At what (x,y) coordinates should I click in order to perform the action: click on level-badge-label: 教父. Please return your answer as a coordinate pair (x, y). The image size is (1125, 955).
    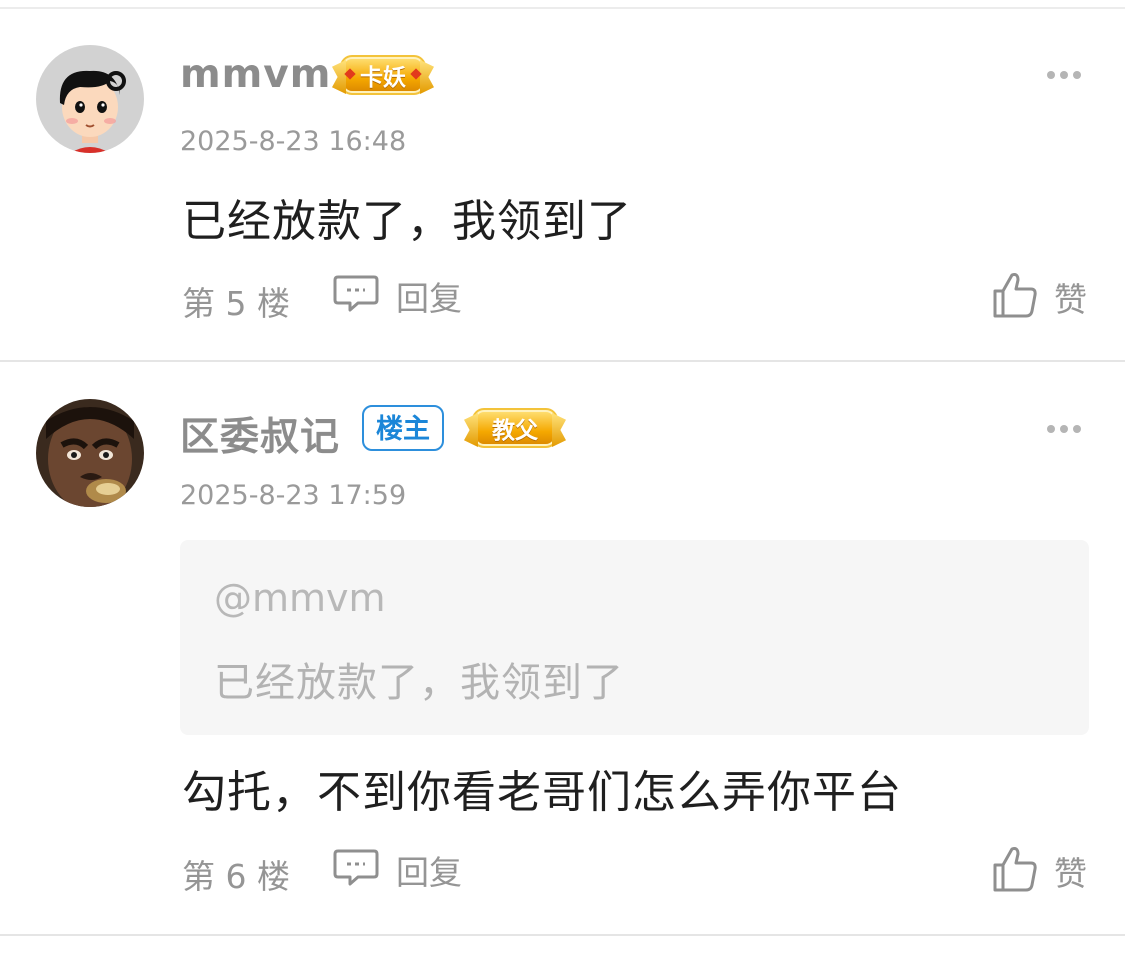
    Looking at the image, I should click on (515, 431).